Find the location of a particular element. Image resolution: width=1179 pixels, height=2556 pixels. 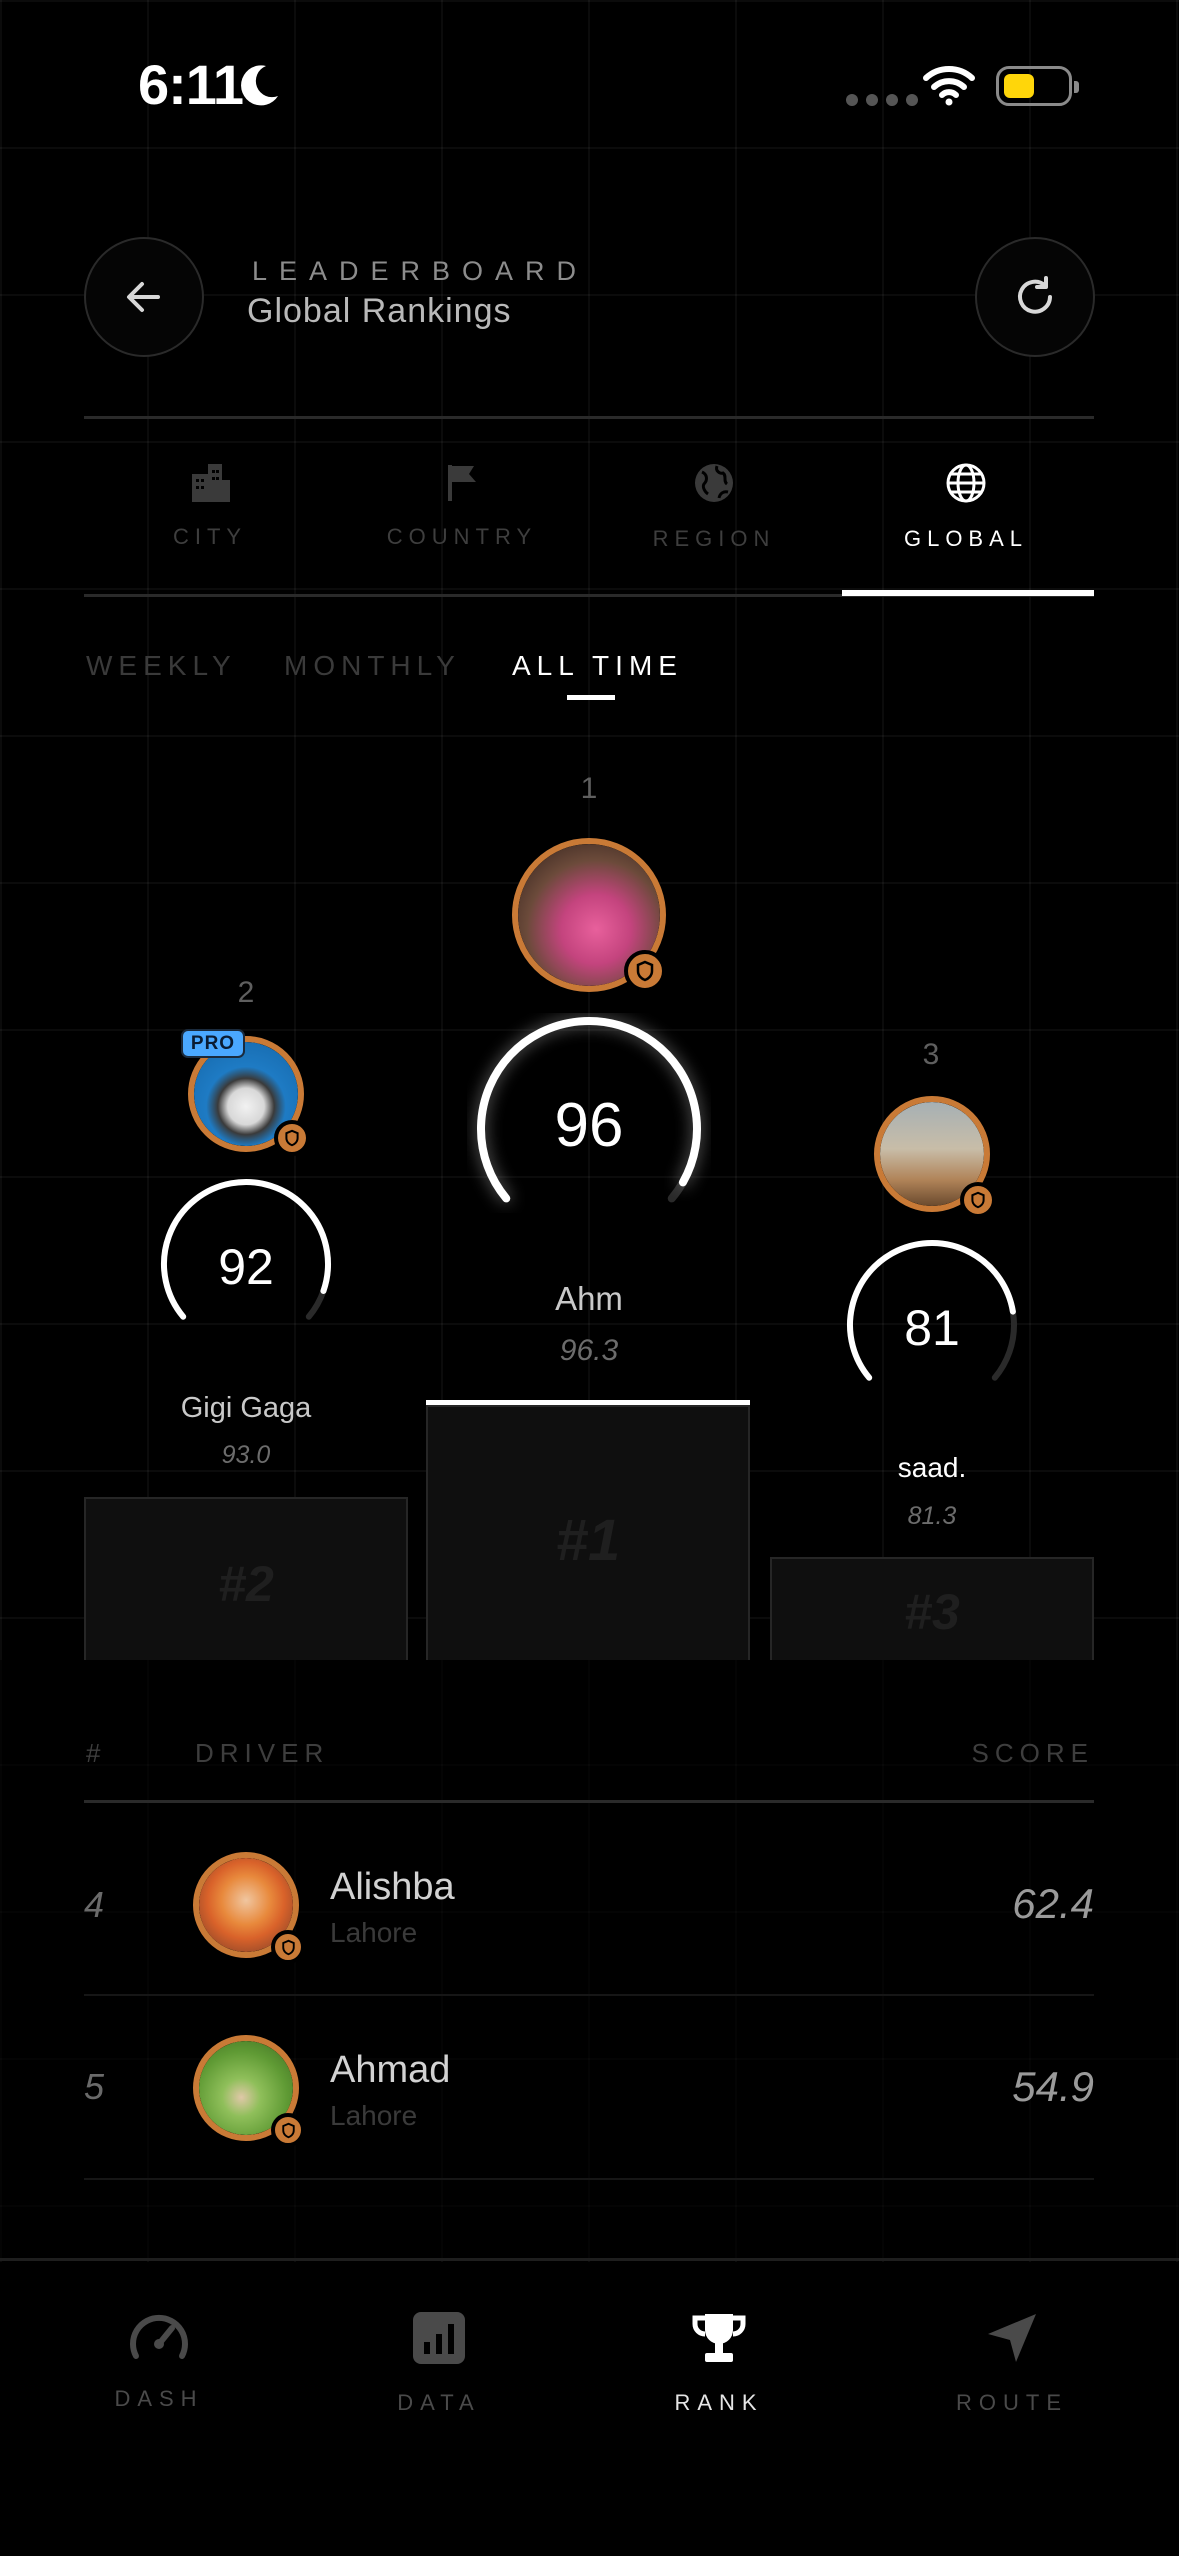

city-icon is located at coordinates (211, 483).